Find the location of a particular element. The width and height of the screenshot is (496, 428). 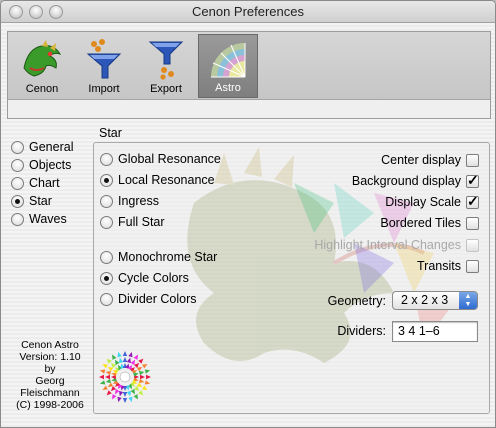

sidebar-item-chart: Chart is located at coordinates (35, 183).